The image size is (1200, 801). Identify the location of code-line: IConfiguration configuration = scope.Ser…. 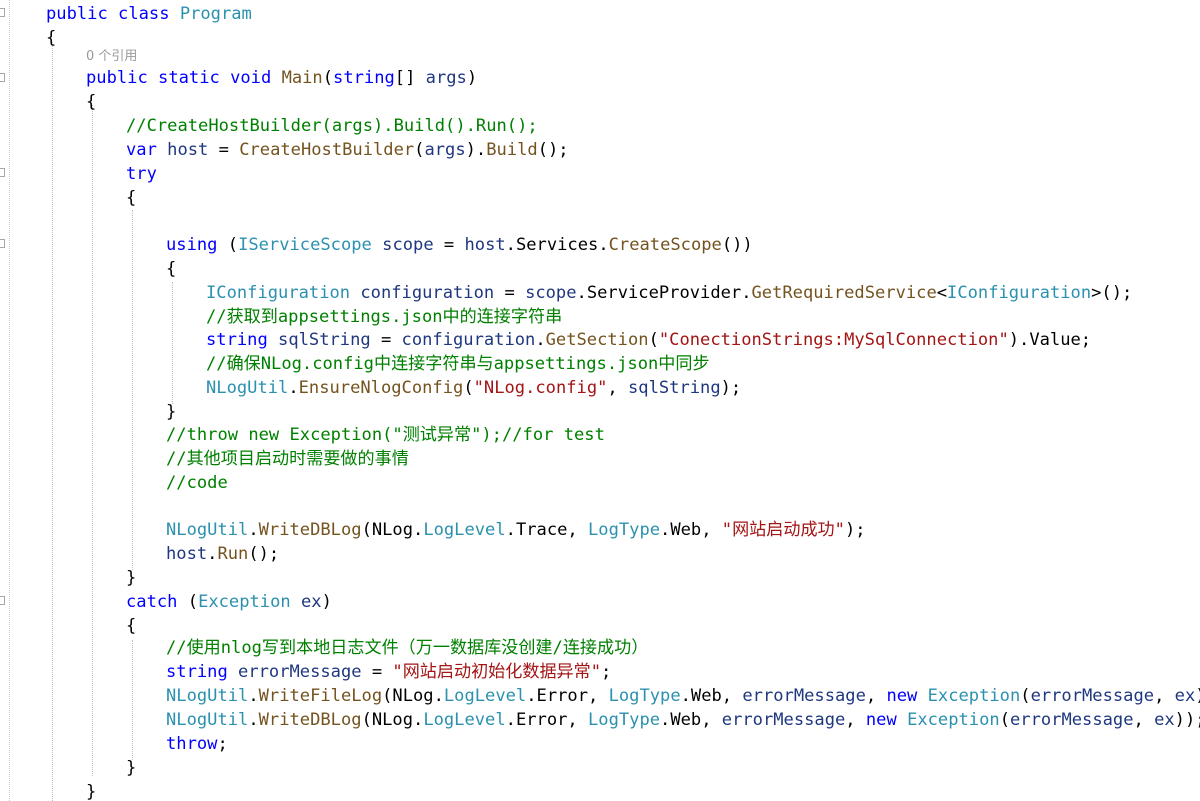
(669, 293).